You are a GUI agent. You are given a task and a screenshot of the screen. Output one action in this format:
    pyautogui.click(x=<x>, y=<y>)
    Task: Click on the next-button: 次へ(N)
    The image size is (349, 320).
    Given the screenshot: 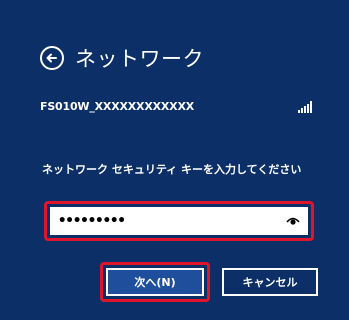 What is the action you would take?
    pyautogui.click(x=155, y=282)
    